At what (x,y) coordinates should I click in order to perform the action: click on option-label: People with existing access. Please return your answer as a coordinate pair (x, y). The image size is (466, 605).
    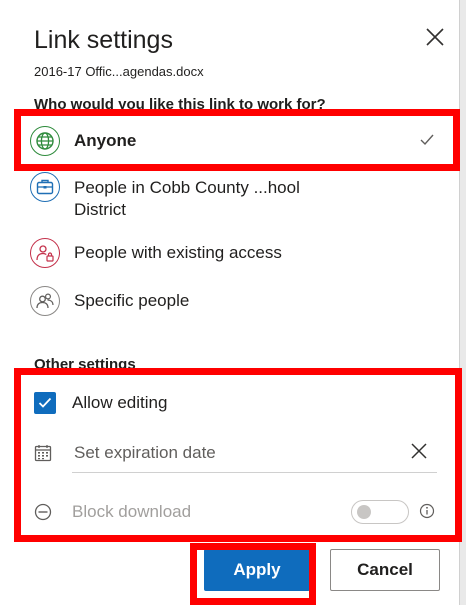
    Looking at the image, I should click on (178, 252).